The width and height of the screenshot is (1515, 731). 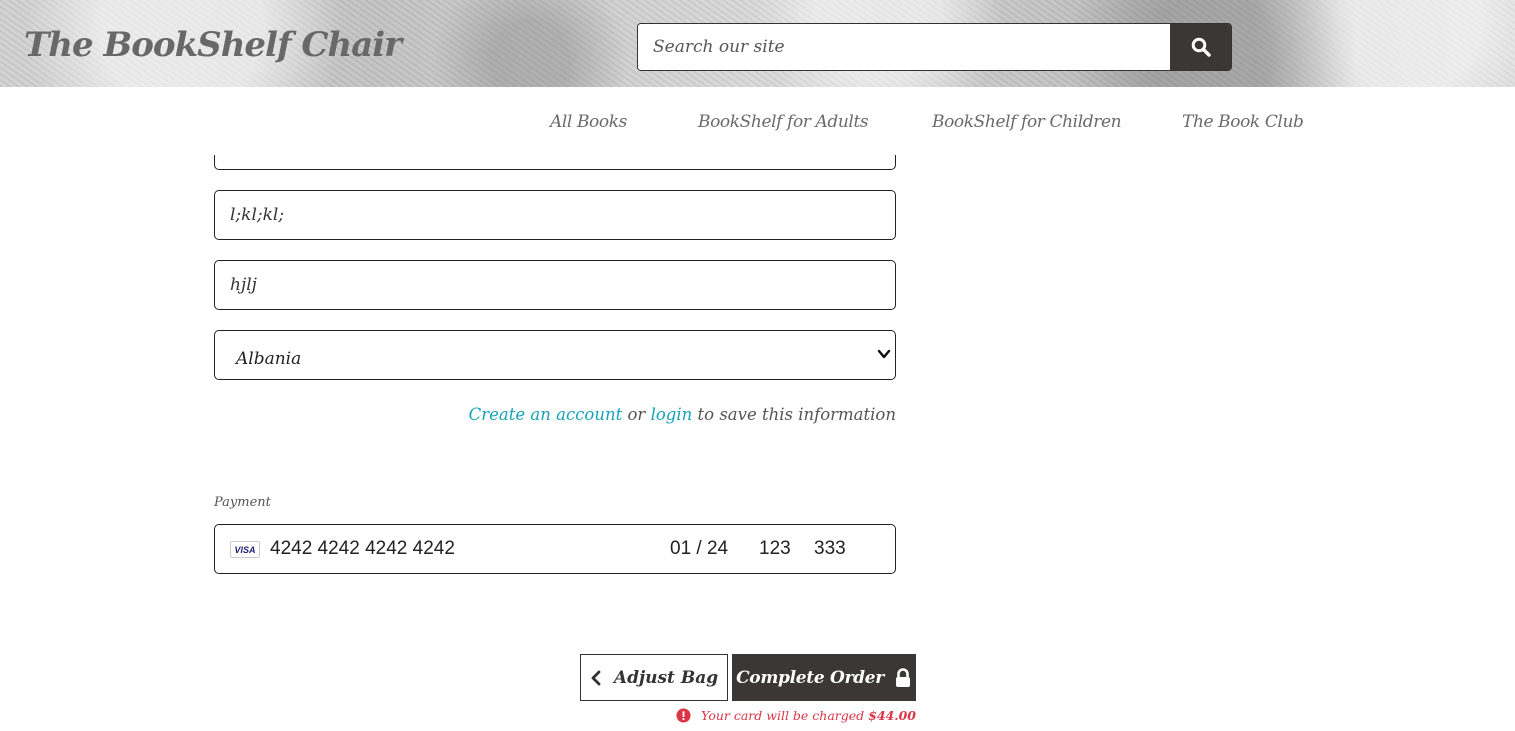 I want to click on adjust-bag-button: Adjust Bag, so click(x=654, y=677).